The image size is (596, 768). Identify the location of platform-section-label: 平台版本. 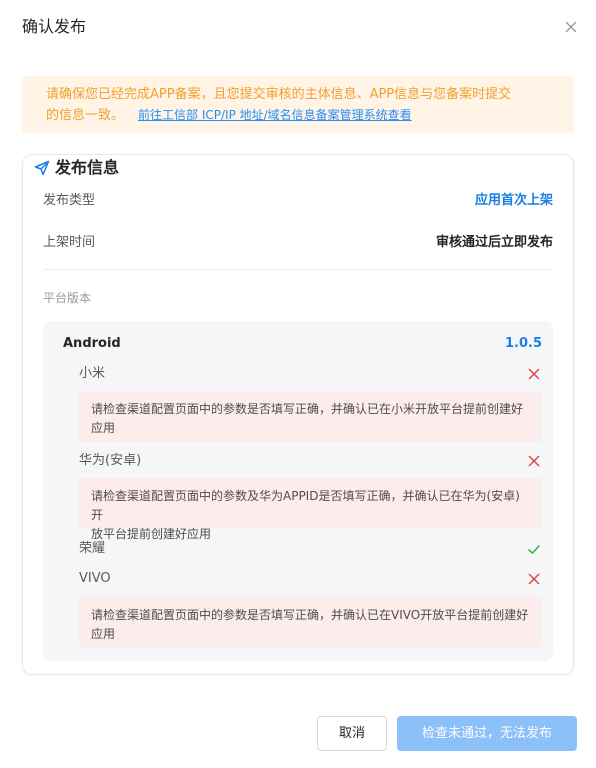
(67, 298).